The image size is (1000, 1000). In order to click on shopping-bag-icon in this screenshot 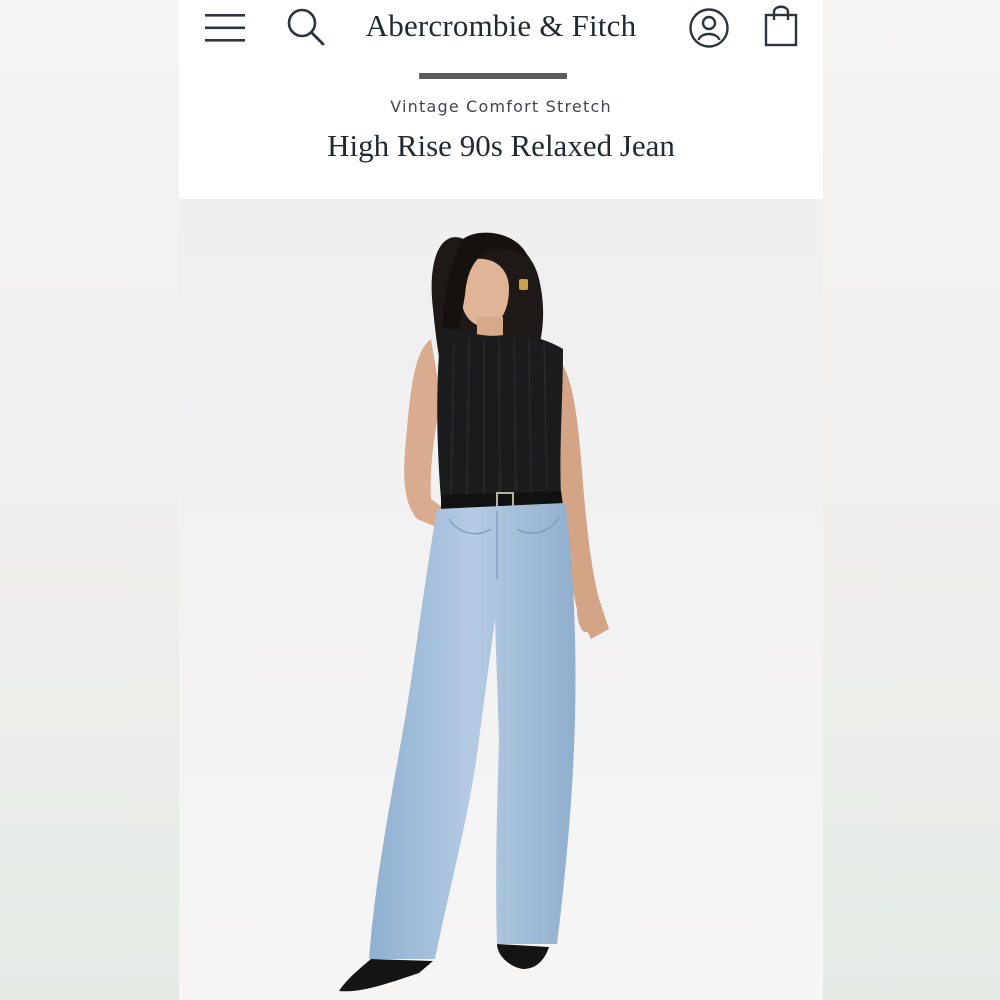, I will do `click(782, 25)`.